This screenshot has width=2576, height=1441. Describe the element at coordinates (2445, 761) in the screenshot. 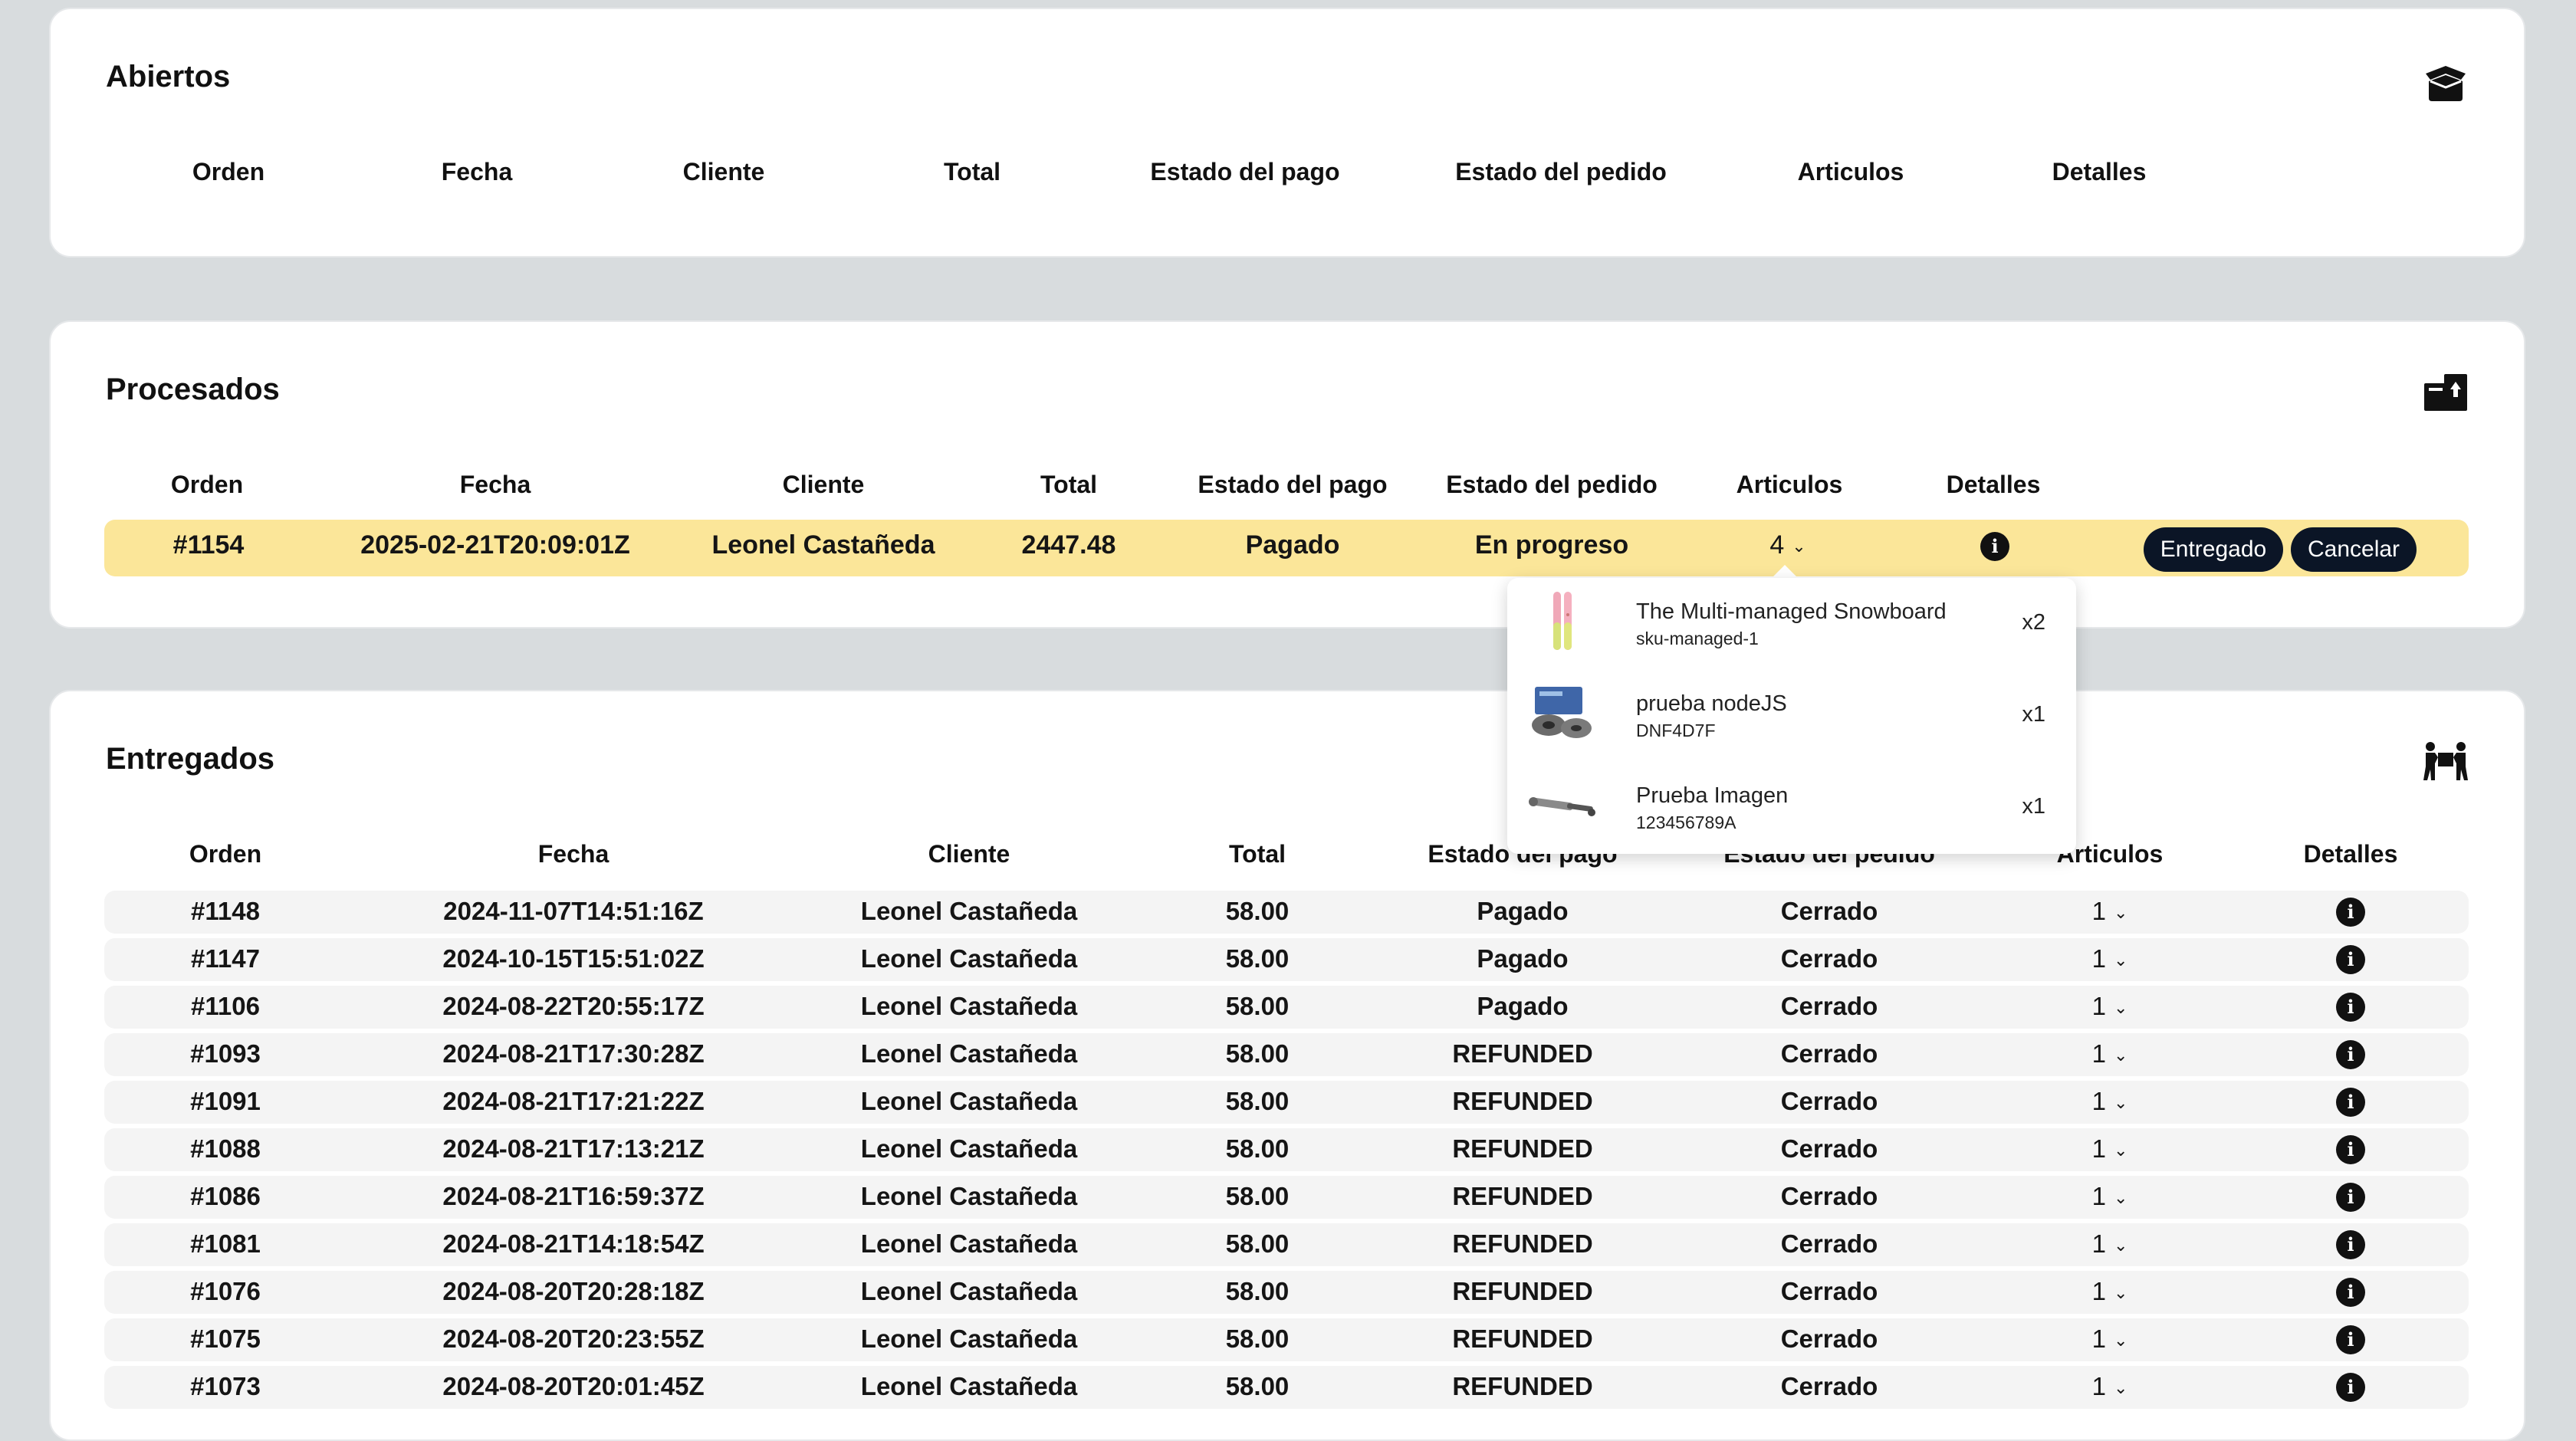

I see `people-carrying-box-icon` at that location.